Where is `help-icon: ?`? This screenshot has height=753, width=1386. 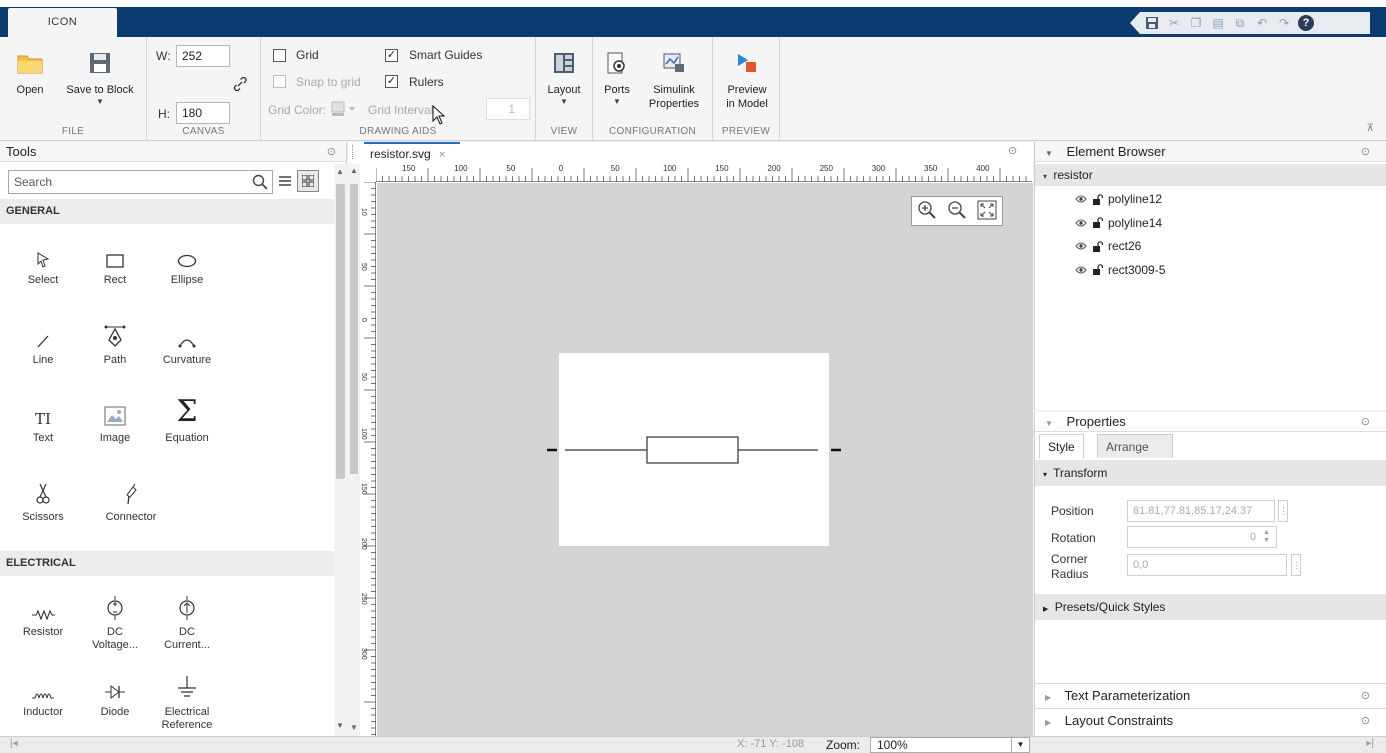 help-icon: ? is located at coordinates (1306, 23).